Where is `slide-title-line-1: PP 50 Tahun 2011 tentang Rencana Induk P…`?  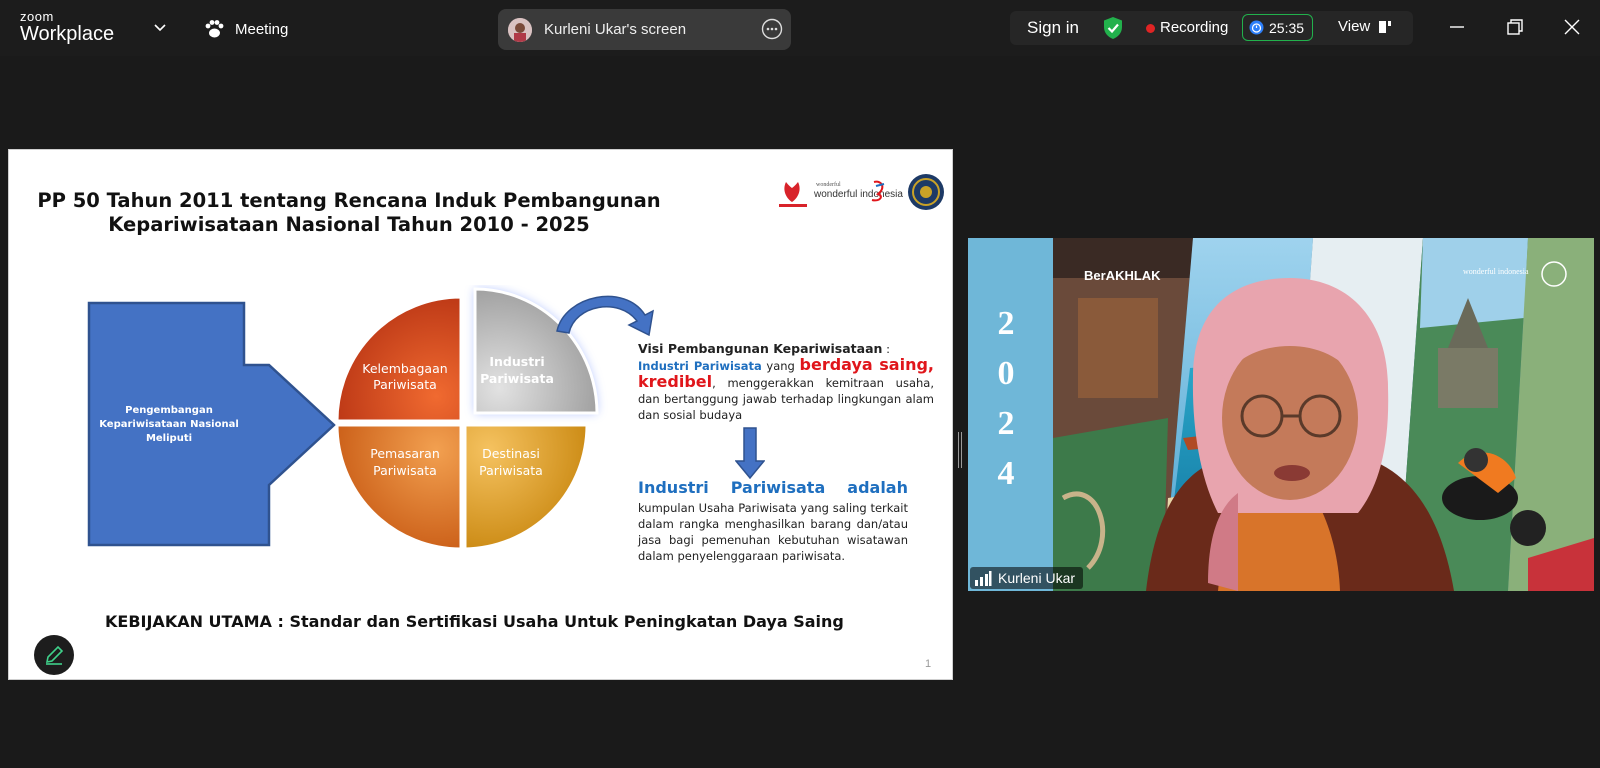 slide-title-line-1: PP 50 Tahun 2011 tentang Rencana Induk P… is located at coordinates (349, 200).